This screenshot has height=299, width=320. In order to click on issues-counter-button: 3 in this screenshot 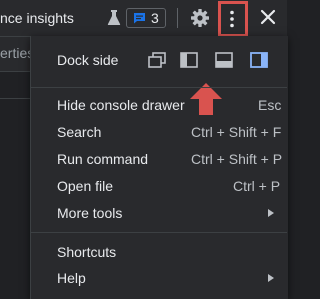, I will do `click(146, 18)`.